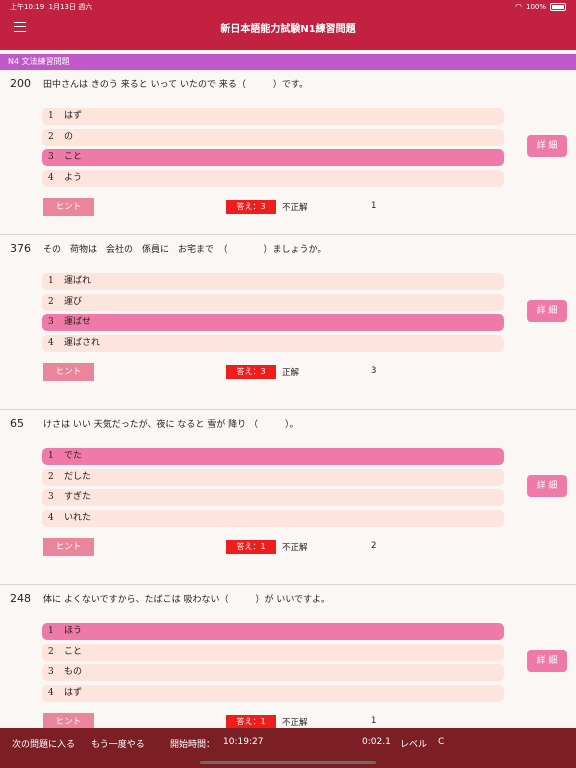 The image size is (576, 768). I want to click on start-time-label: 開始時間：, so click(193, 745).